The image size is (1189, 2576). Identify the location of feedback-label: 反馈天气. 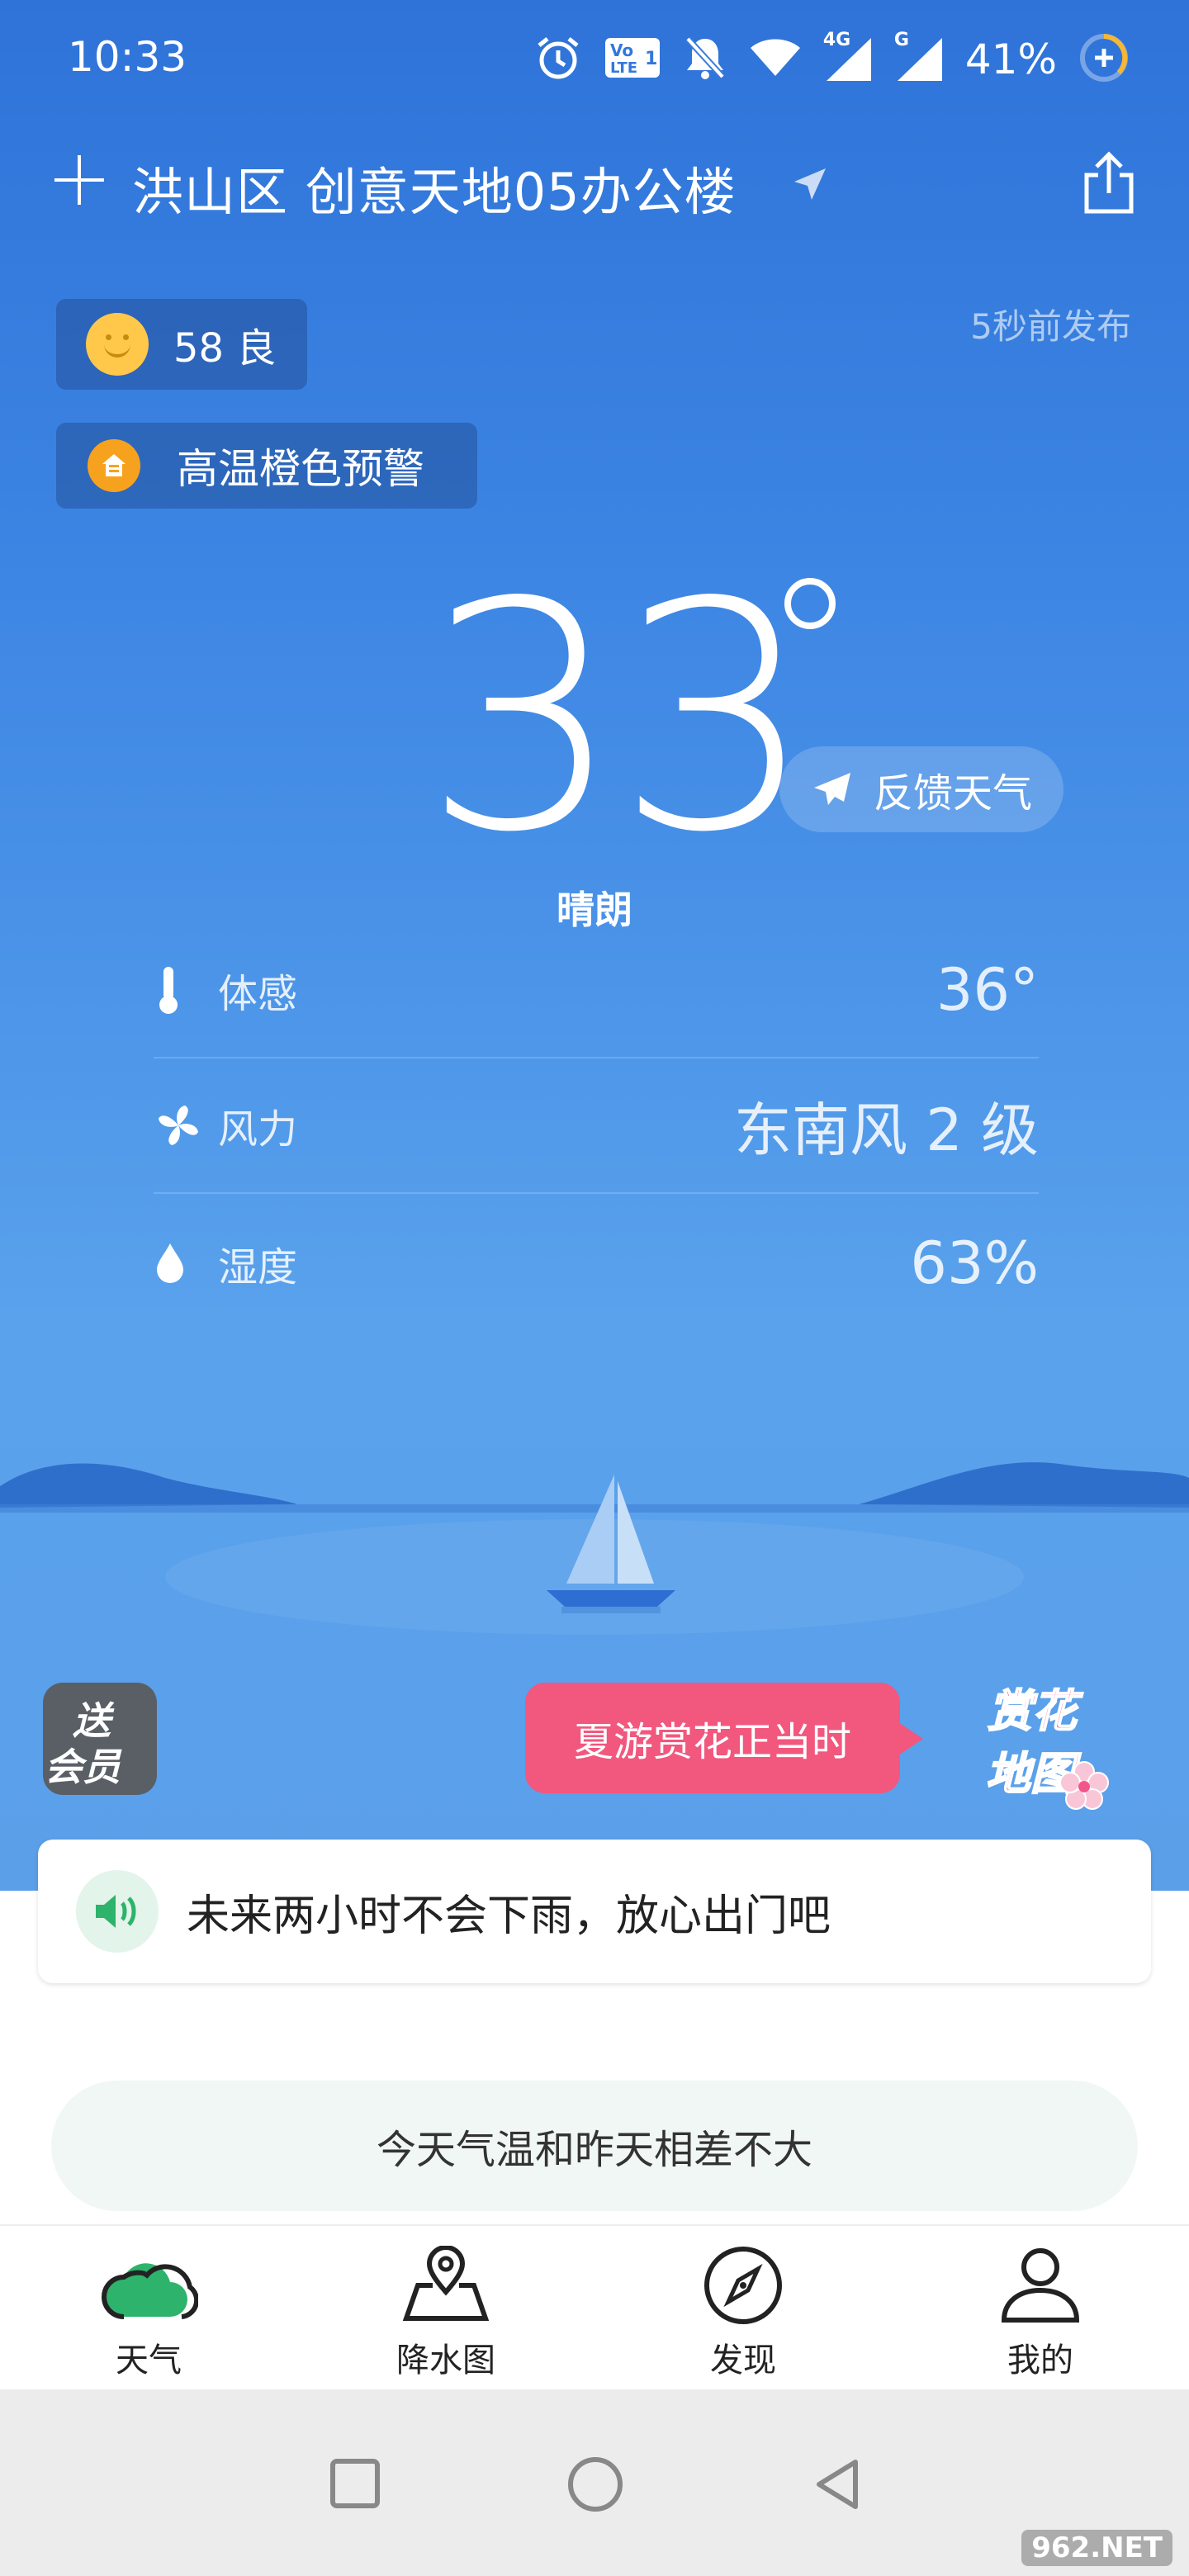
(953, 793).